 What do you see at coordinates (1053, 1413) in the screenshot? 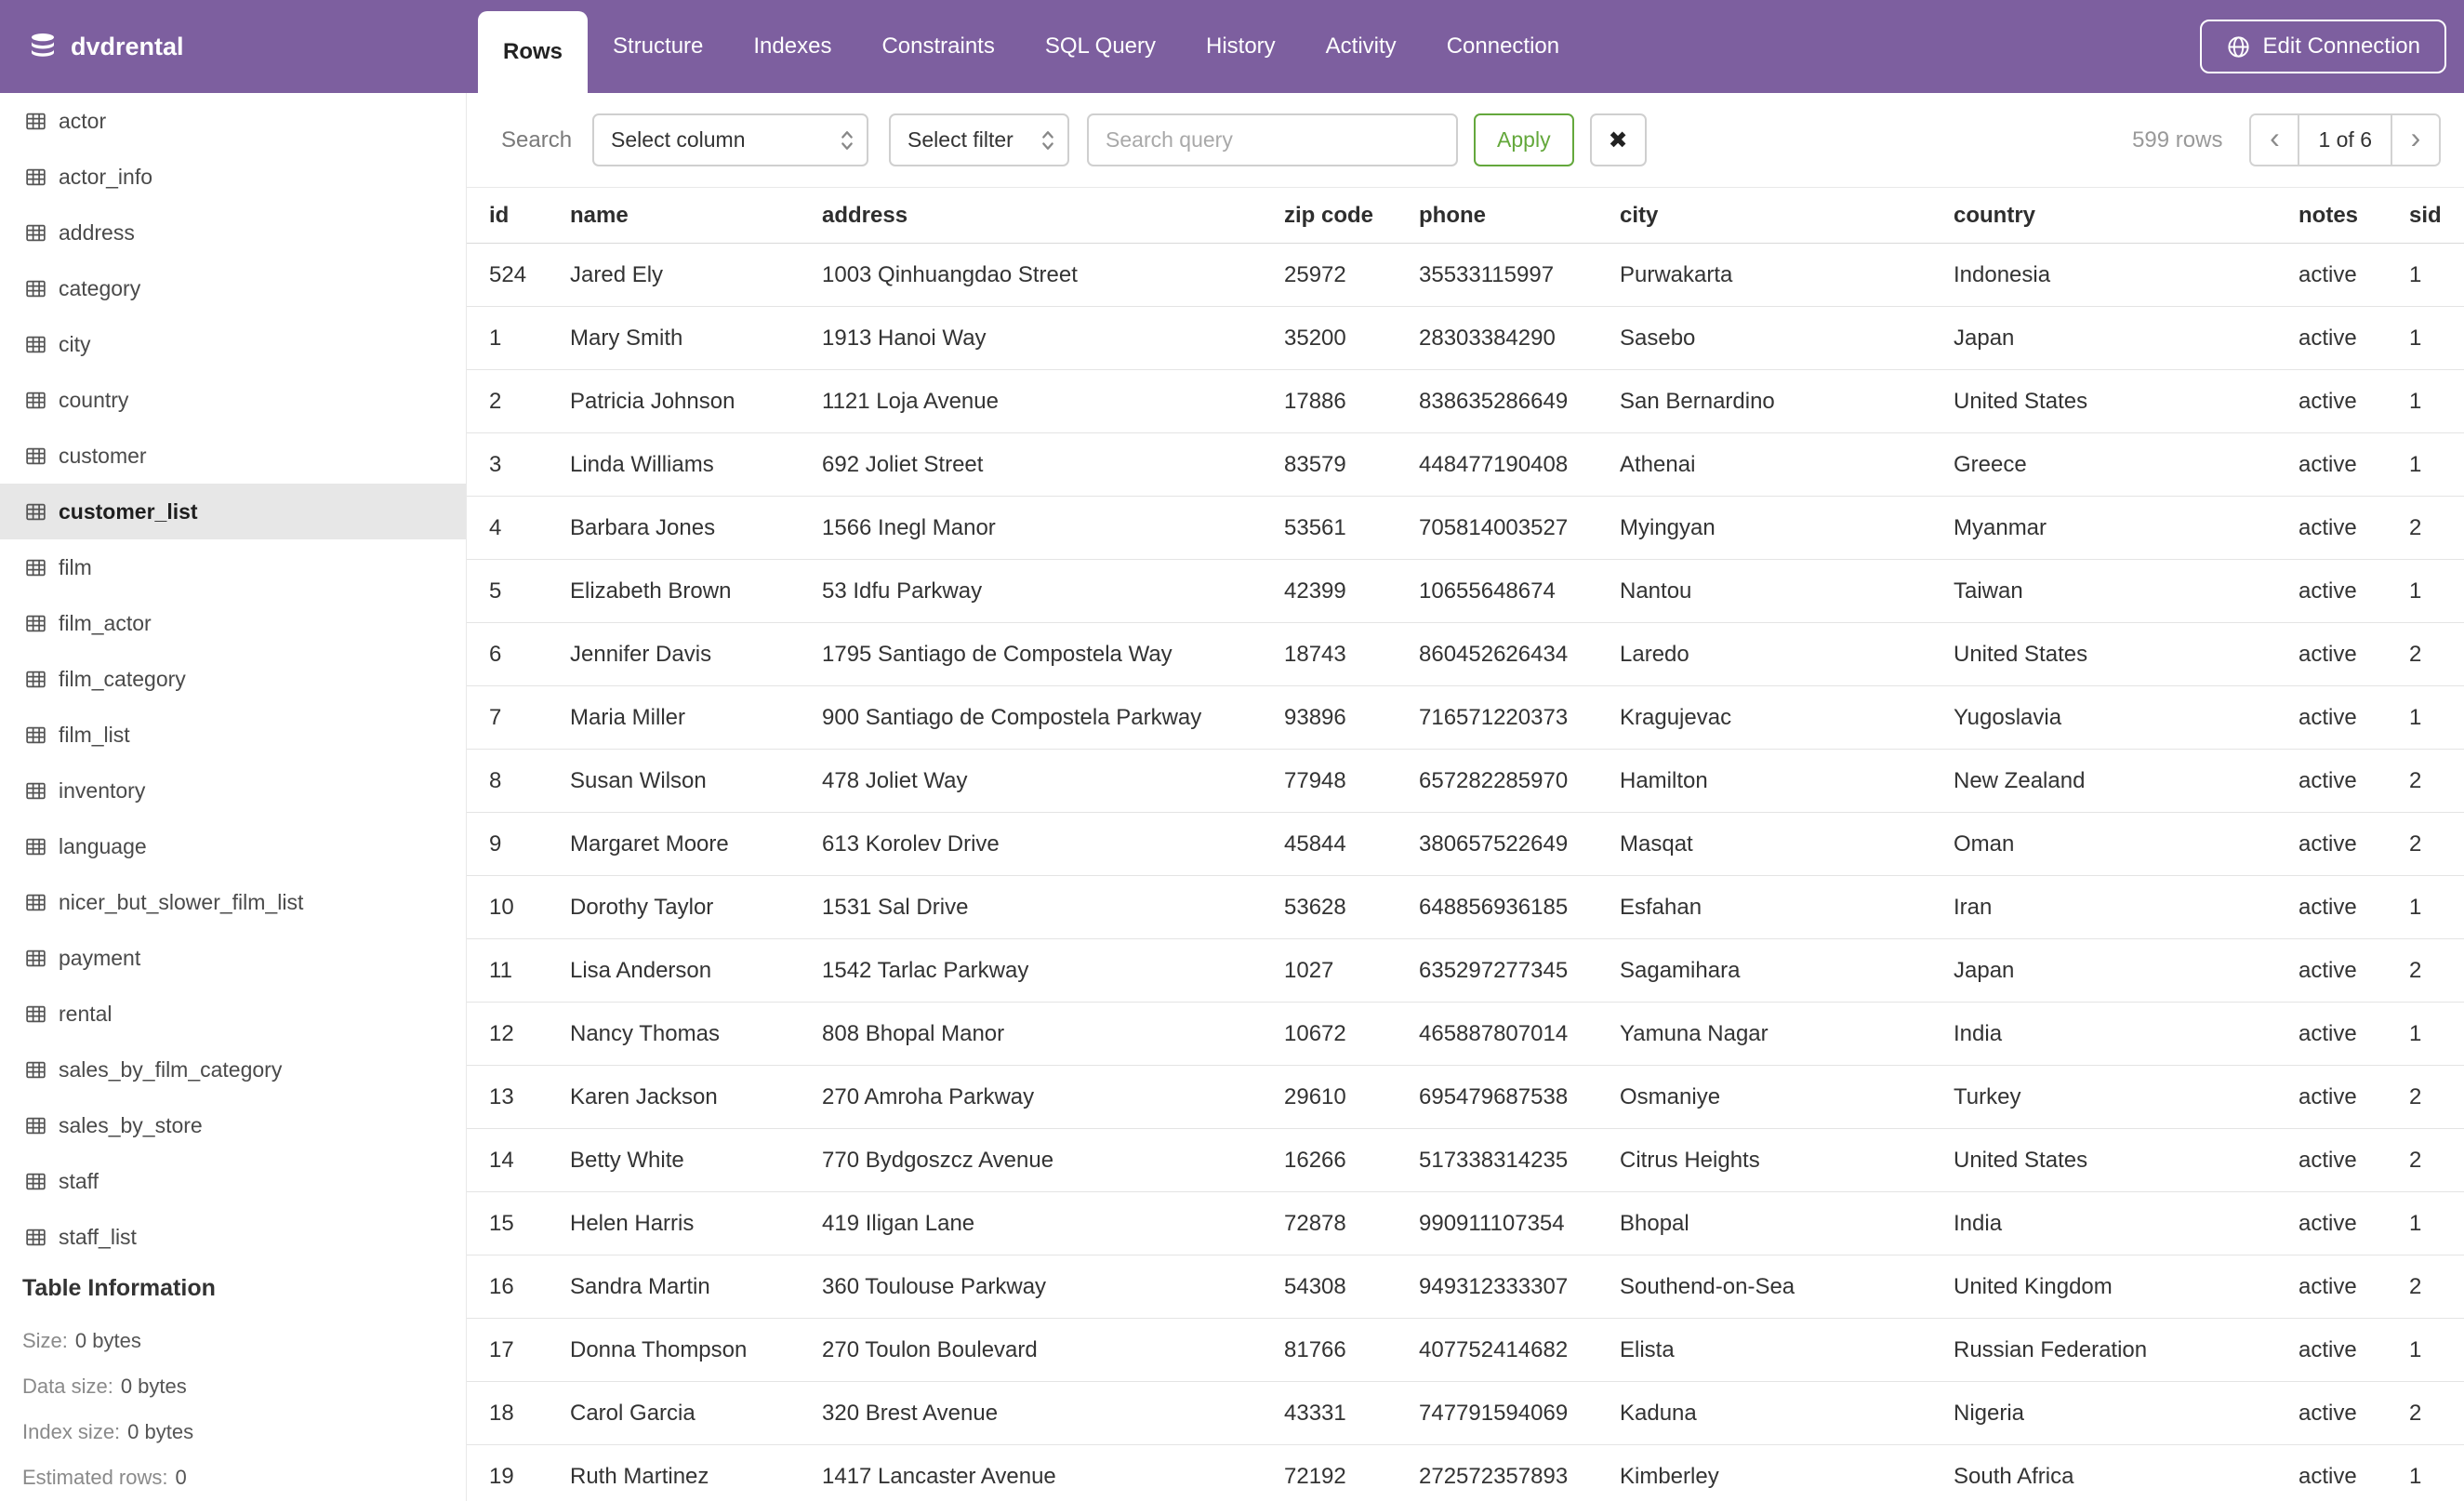
I see `table-cell: 320 Brest Avenue` at bounding box center [1053, 1413].